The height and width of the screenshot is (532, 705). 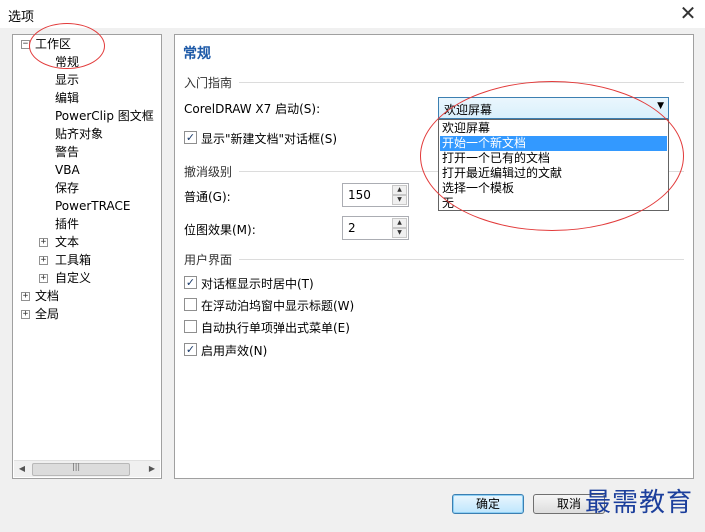 What do you see at coordinates (375, 195) in the screenshot?
I see `normal-spinbox: 150 ▲ ▼` at bounding box center [375, 195].